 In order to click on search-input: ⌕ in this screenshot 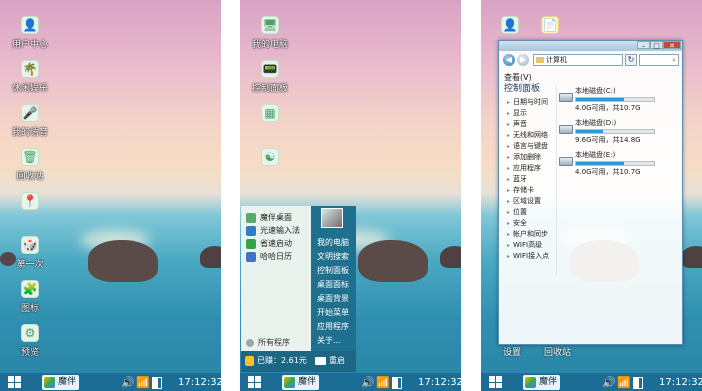, I will do `click(659, 60)`.